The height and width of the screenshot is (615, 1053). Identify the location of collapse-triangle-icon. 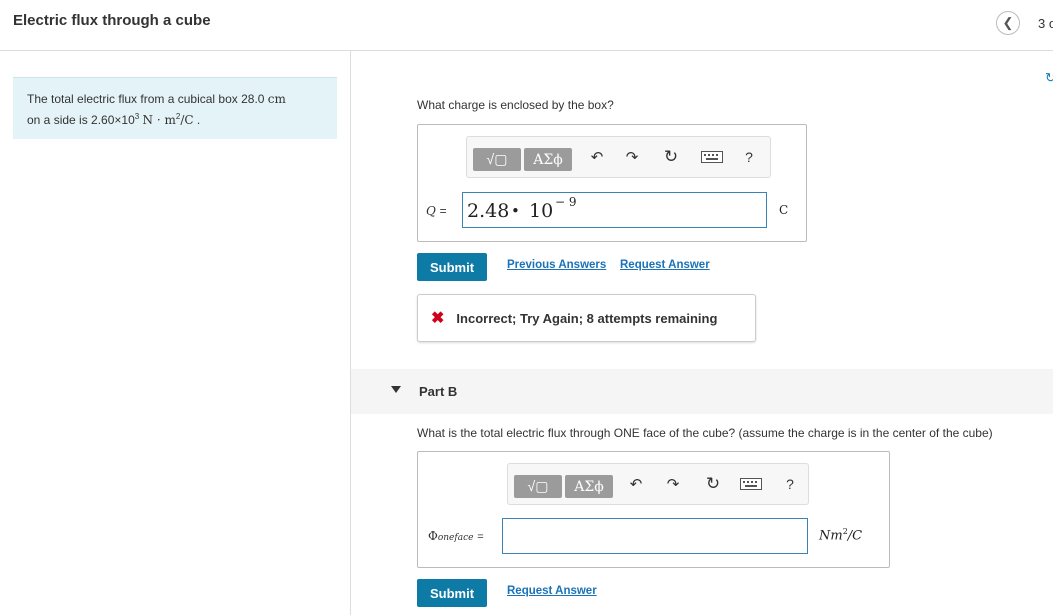
(396, 389).